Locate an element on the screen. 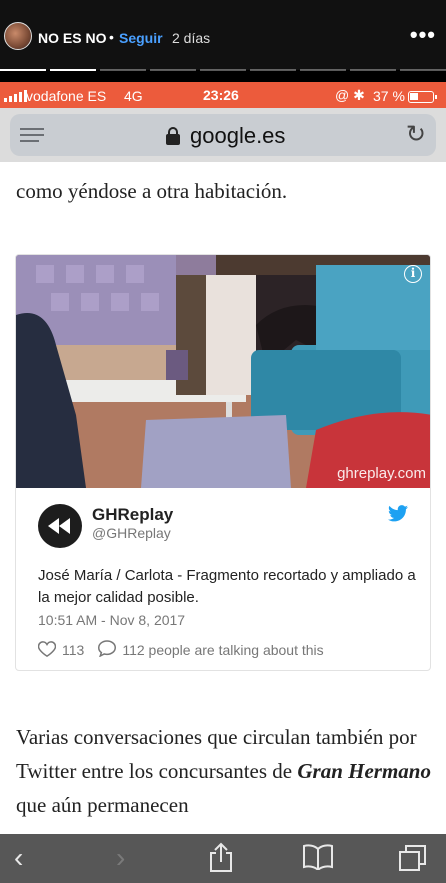  avatar is located at coordinates (18, 36).